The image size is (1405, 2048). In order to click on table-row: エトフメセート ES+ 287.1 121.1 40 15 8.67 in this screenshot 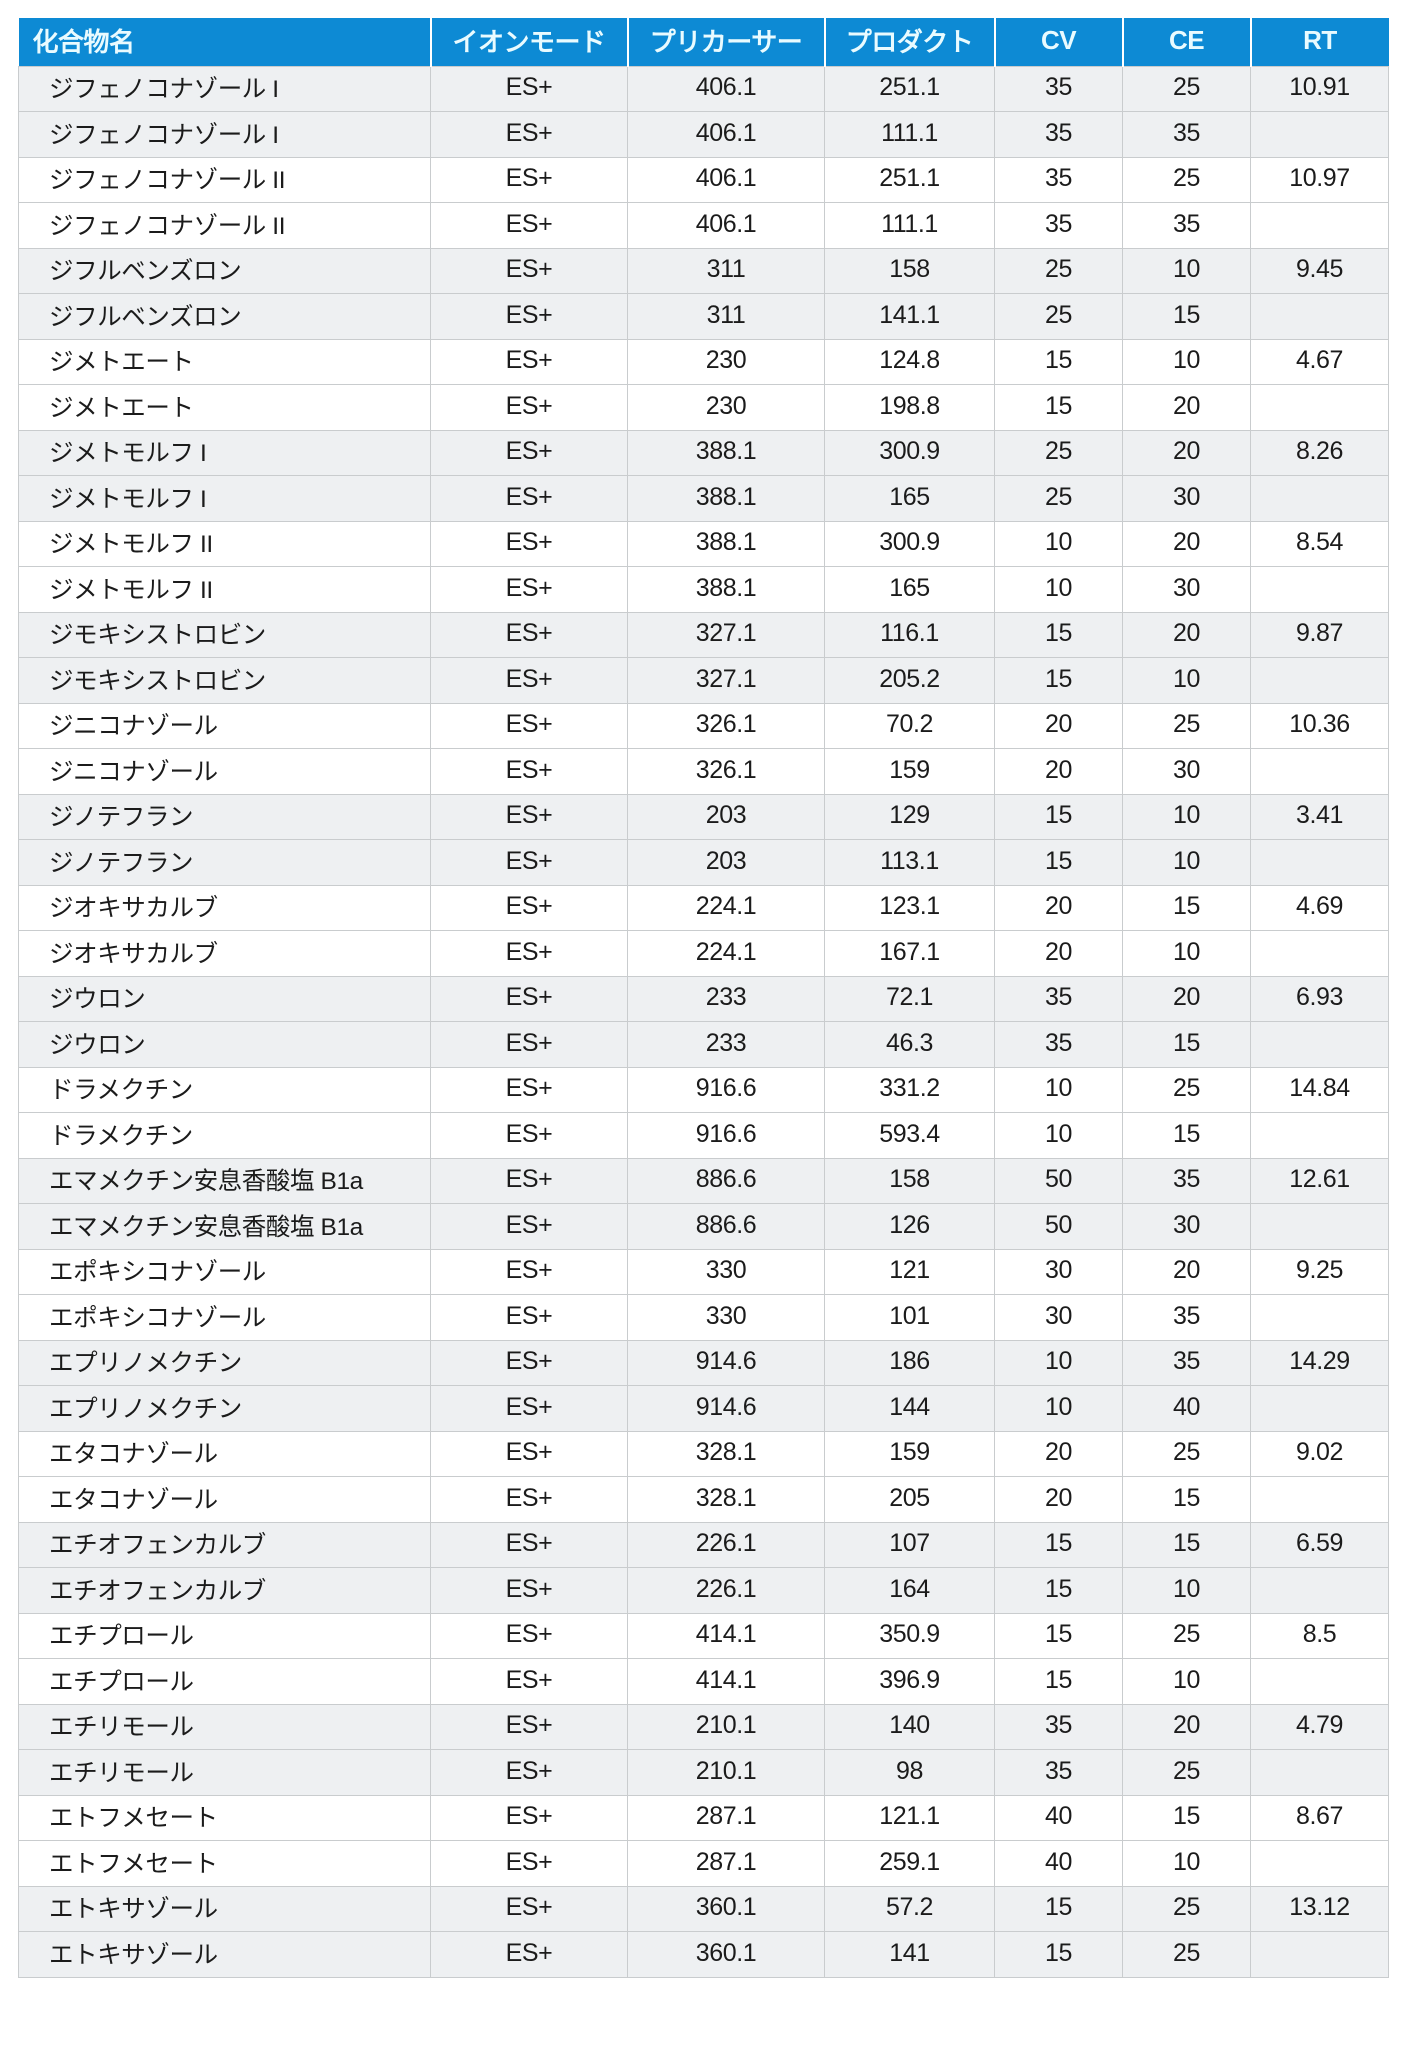, I will do `click(703, 1817)`.